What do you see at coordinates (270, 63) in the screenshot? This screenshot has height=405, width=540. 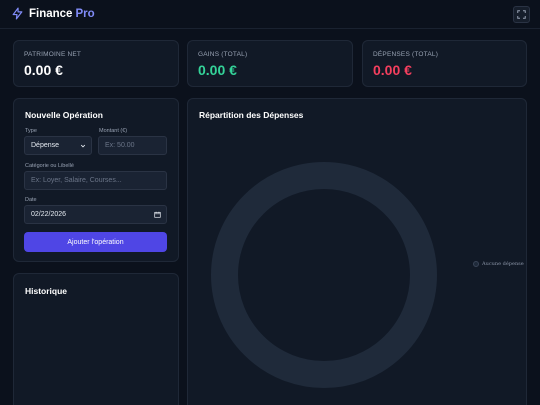 I see `stat-card-income: GAINS (TOTAL) 0.00 €` at bounding box center [270, 63].